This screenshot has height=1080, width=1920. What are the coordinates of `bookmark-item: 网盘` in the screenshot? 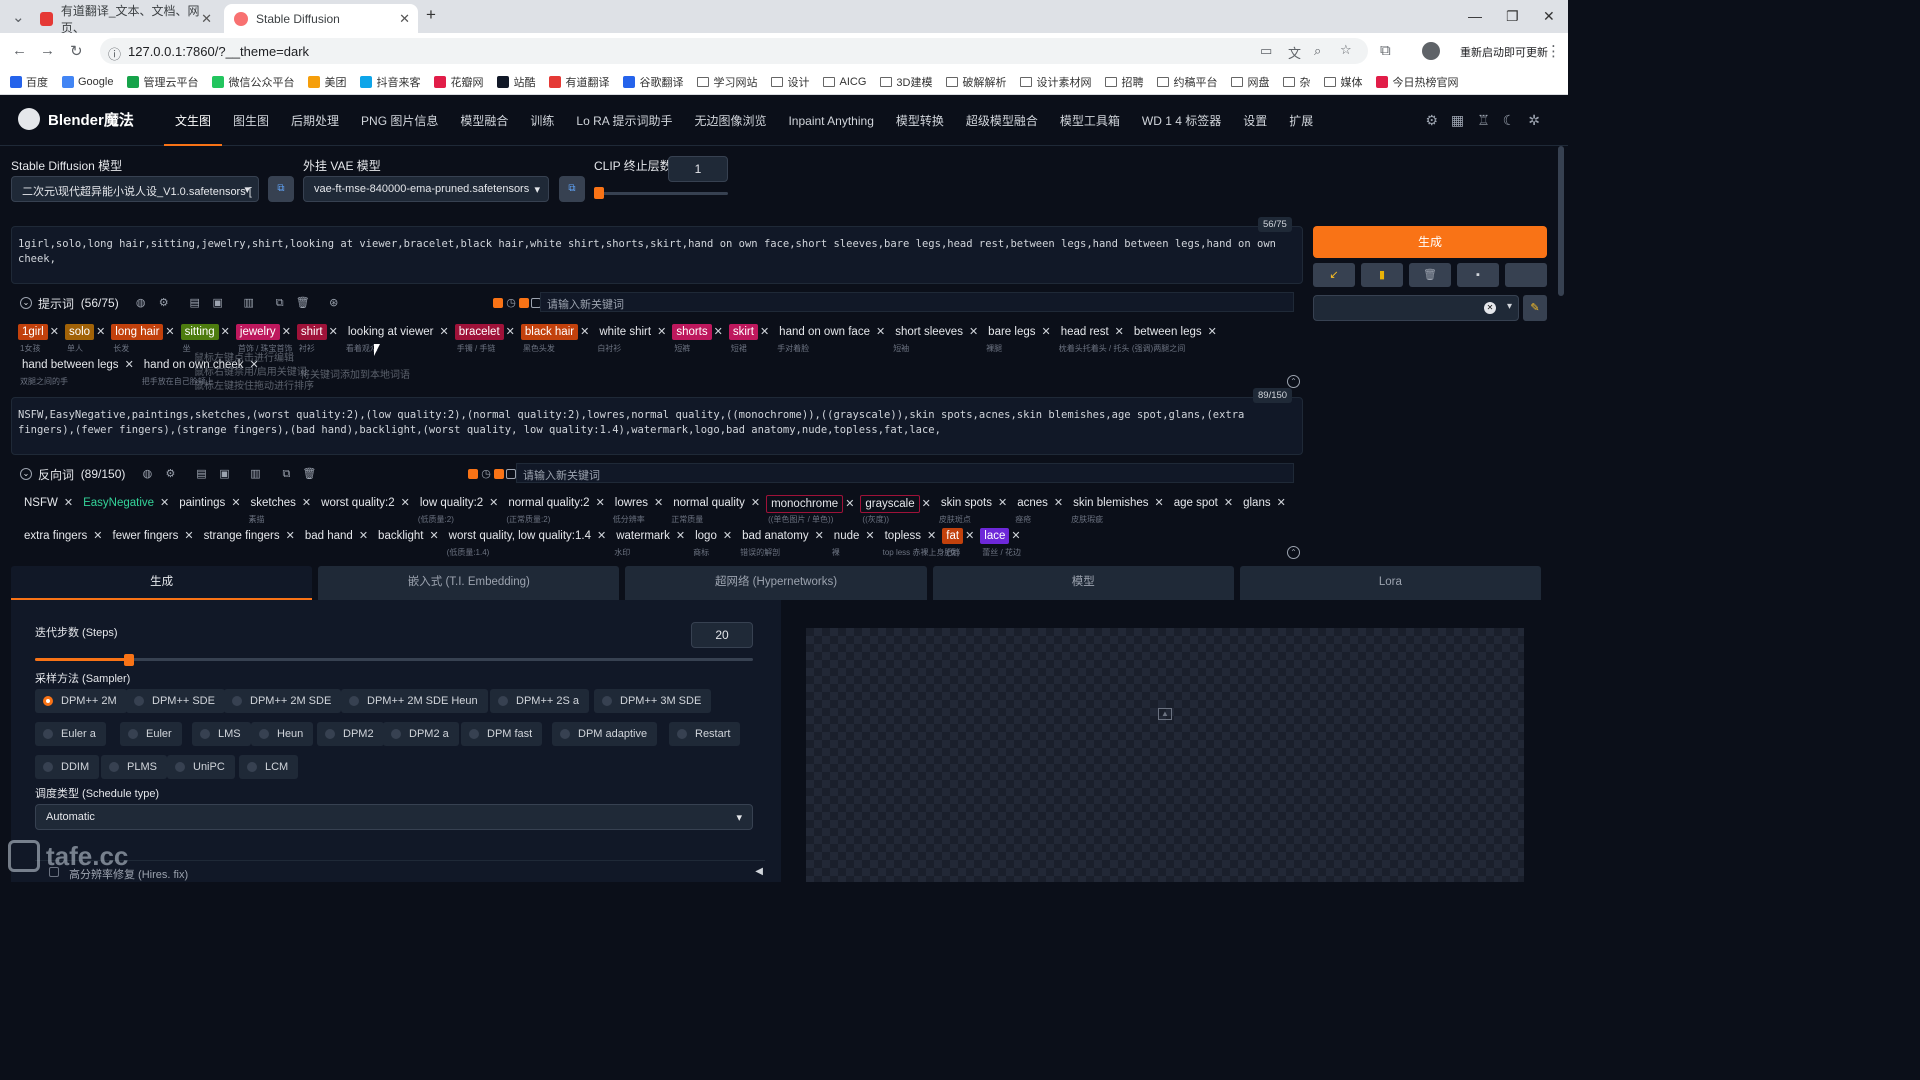 It's located at (1250, 82).